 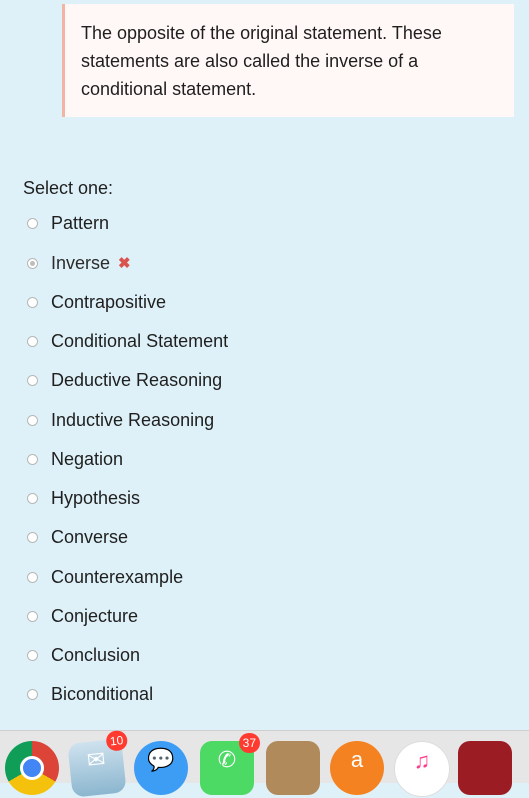 I want to click on macos-dock: ✉ 10 💬 ✆ 37 a ♫, so click(x=264, y=763).